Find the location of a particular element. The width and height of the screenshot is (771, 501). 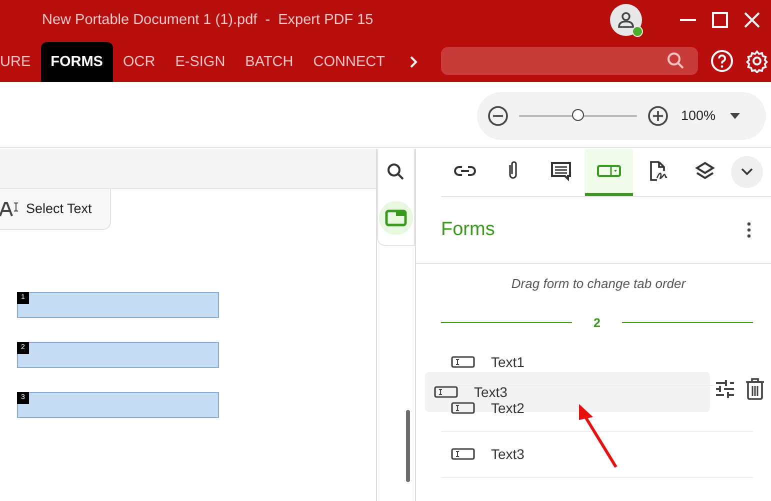

more-panels-button is located at coordinates (747, 172).